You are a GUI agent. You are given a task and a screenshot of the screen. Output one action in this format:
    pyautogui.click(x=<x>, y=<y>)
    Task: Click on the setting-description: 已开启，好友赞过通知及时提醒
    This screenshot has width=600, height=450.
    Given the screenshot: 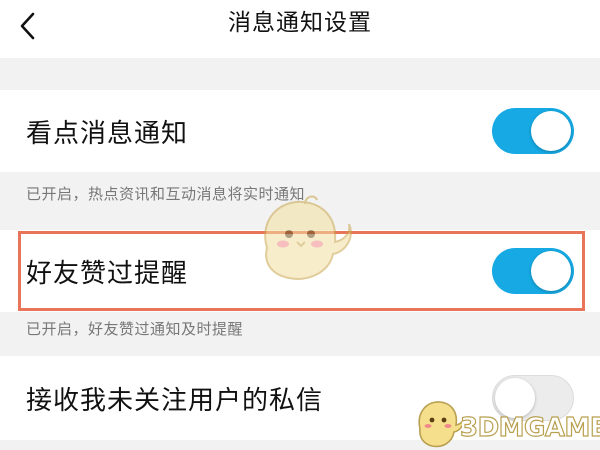 What is the action you would take?
    pyautogui.click(x=135, y=329)
    